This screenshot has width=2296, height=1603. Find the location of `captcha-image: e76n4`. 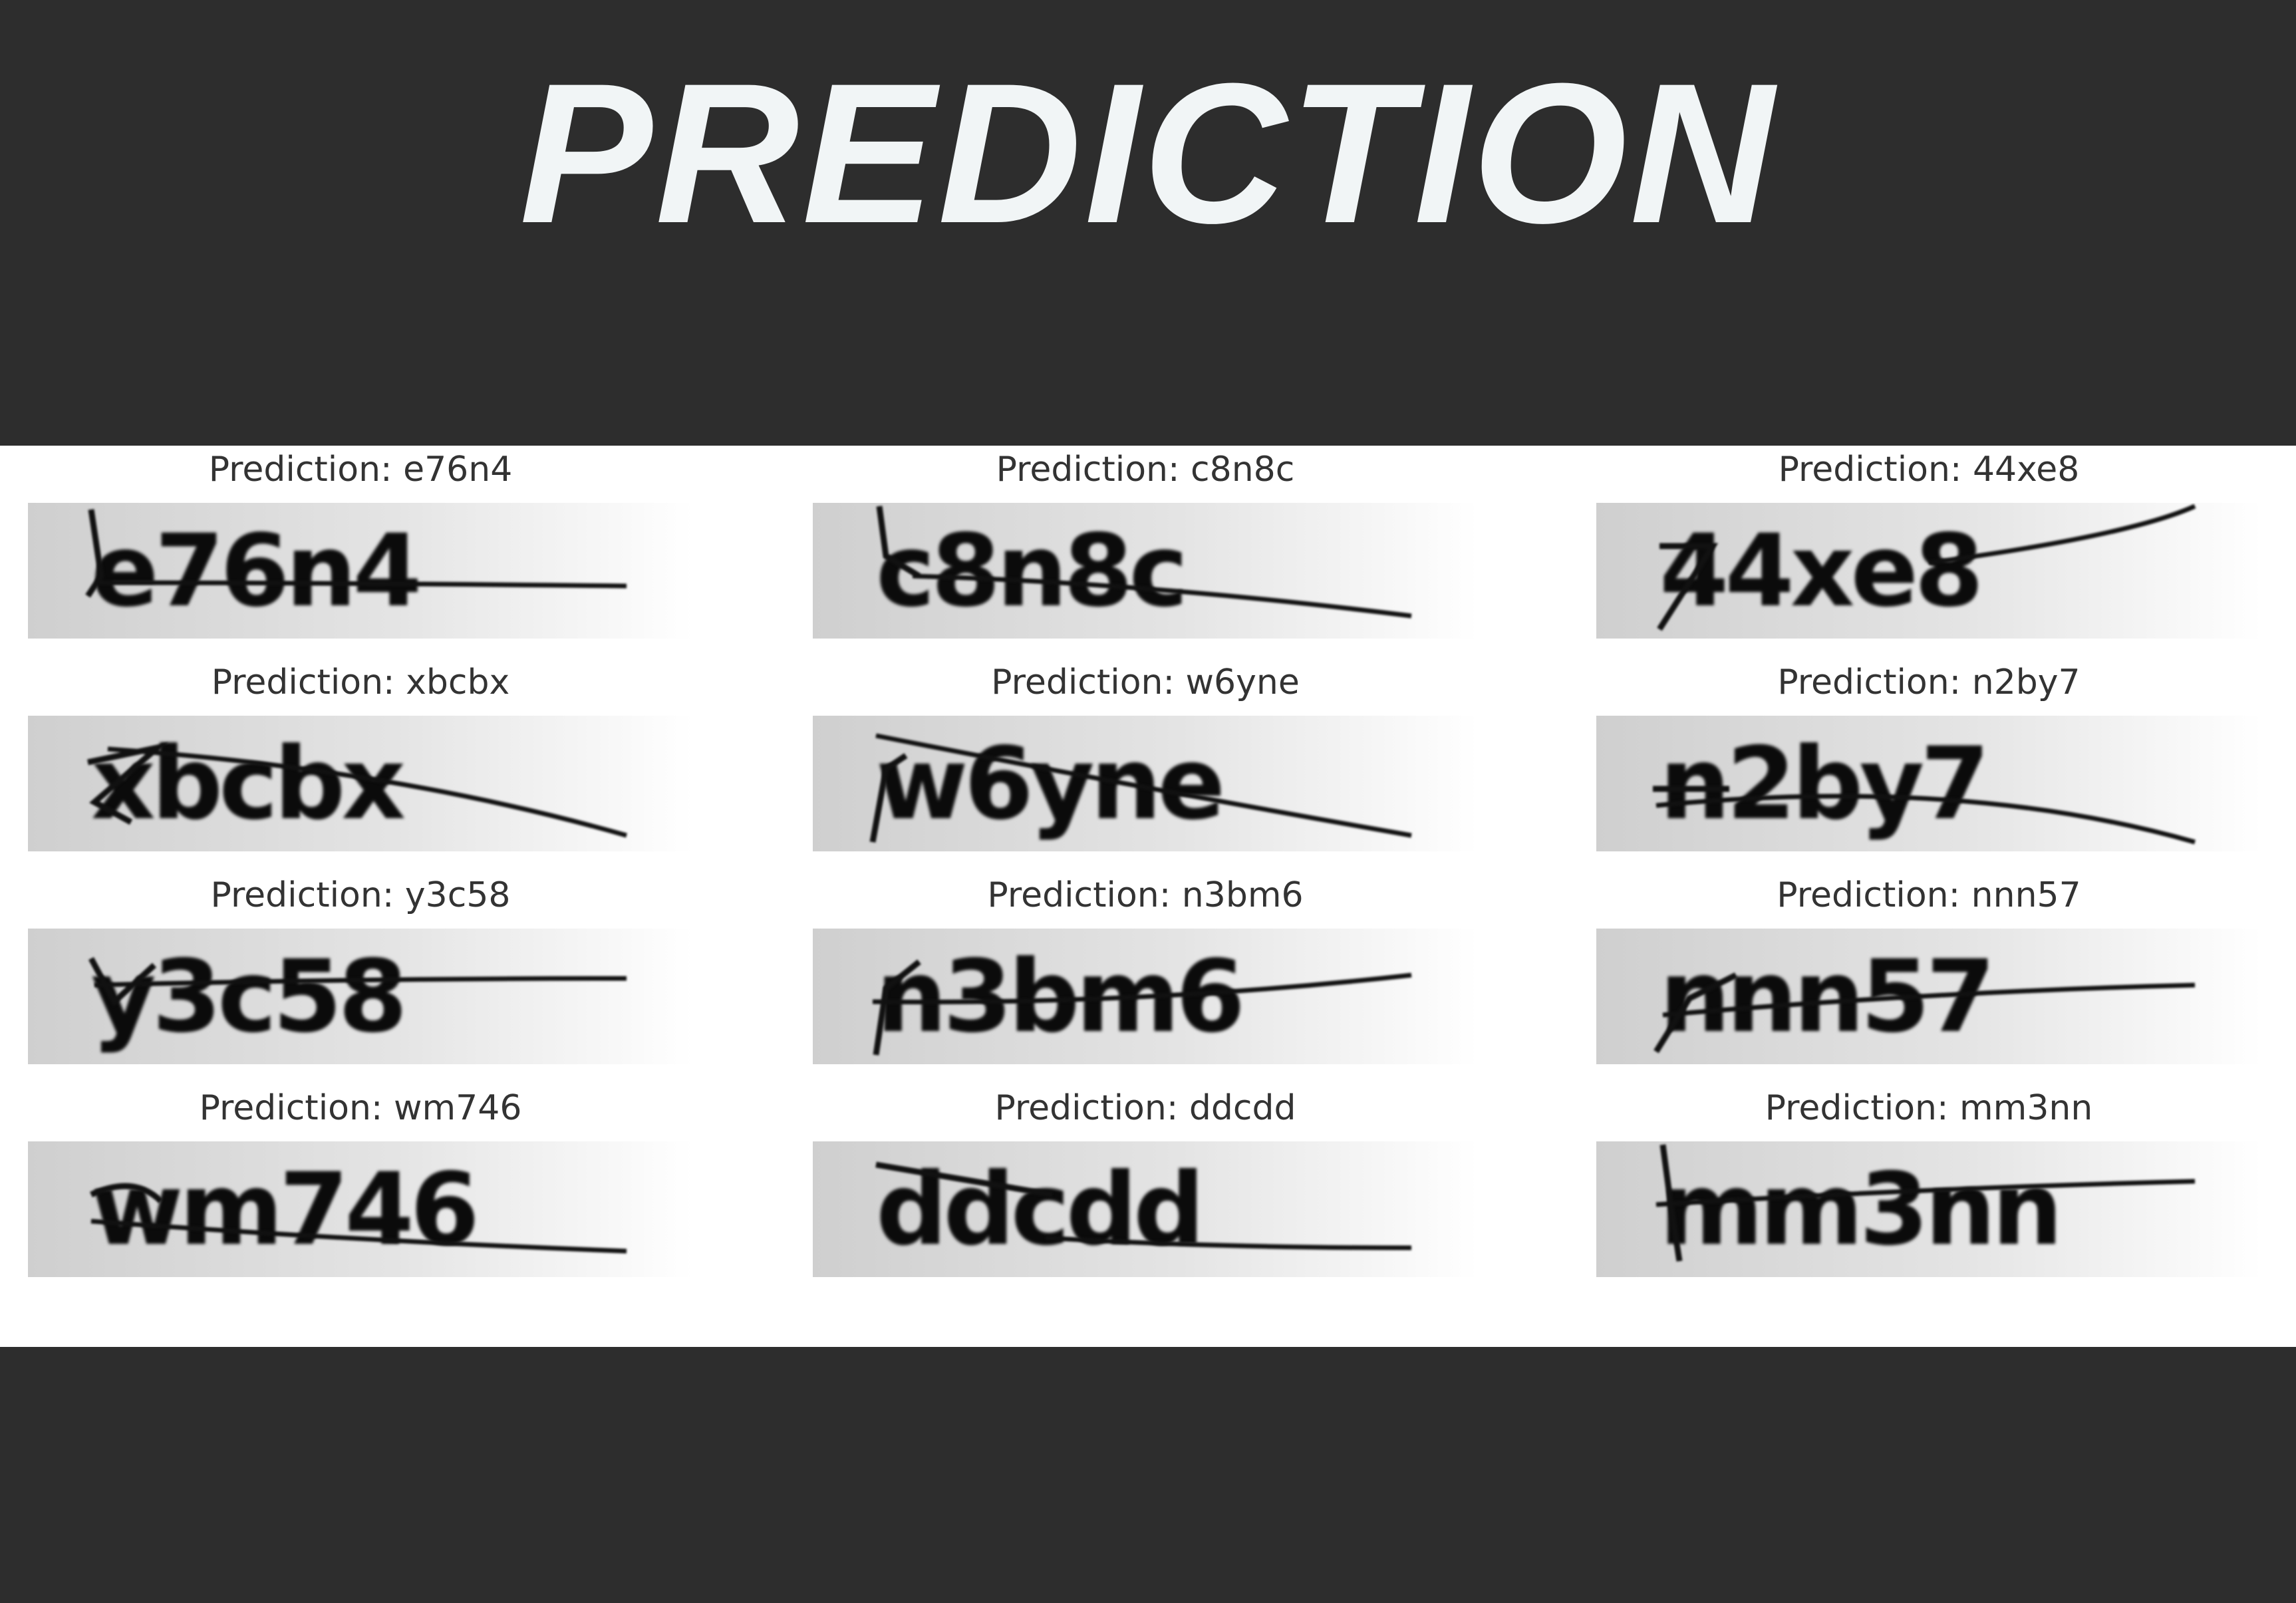

captcha-image: e76n4 is located at coordinates (360, 571).